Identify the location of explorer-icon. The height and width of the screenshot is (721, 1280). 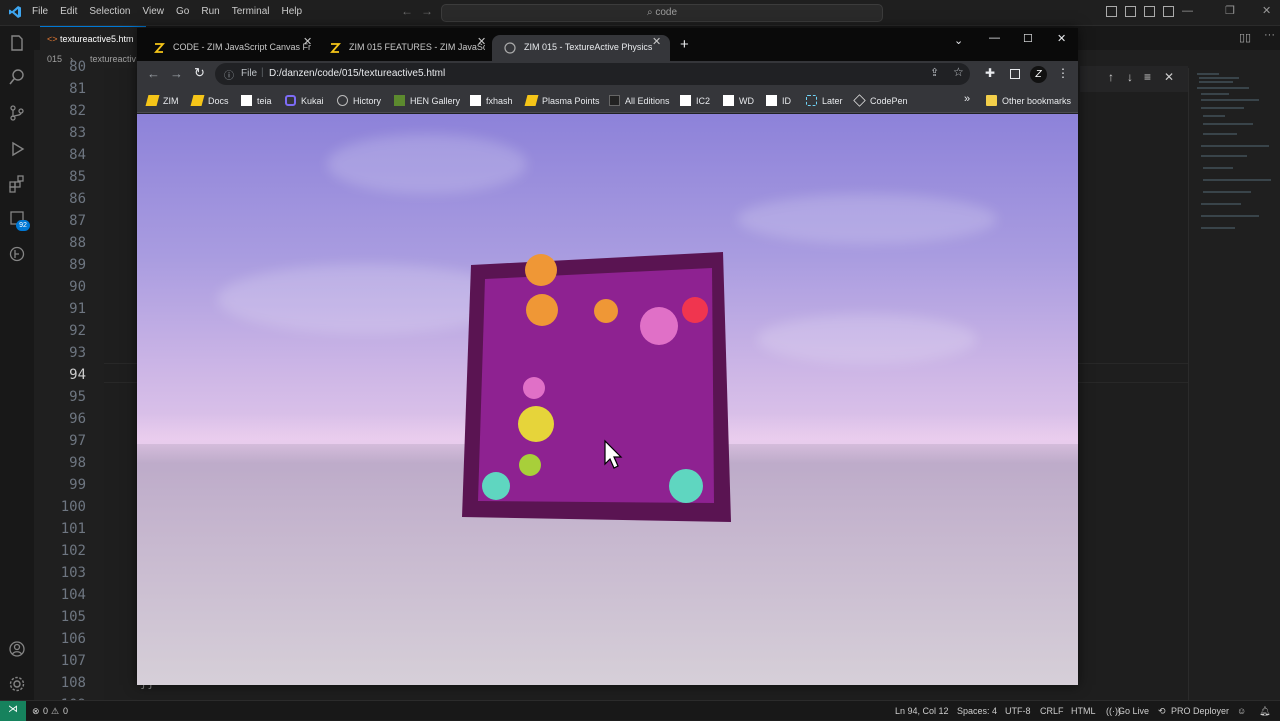
(17, 43).